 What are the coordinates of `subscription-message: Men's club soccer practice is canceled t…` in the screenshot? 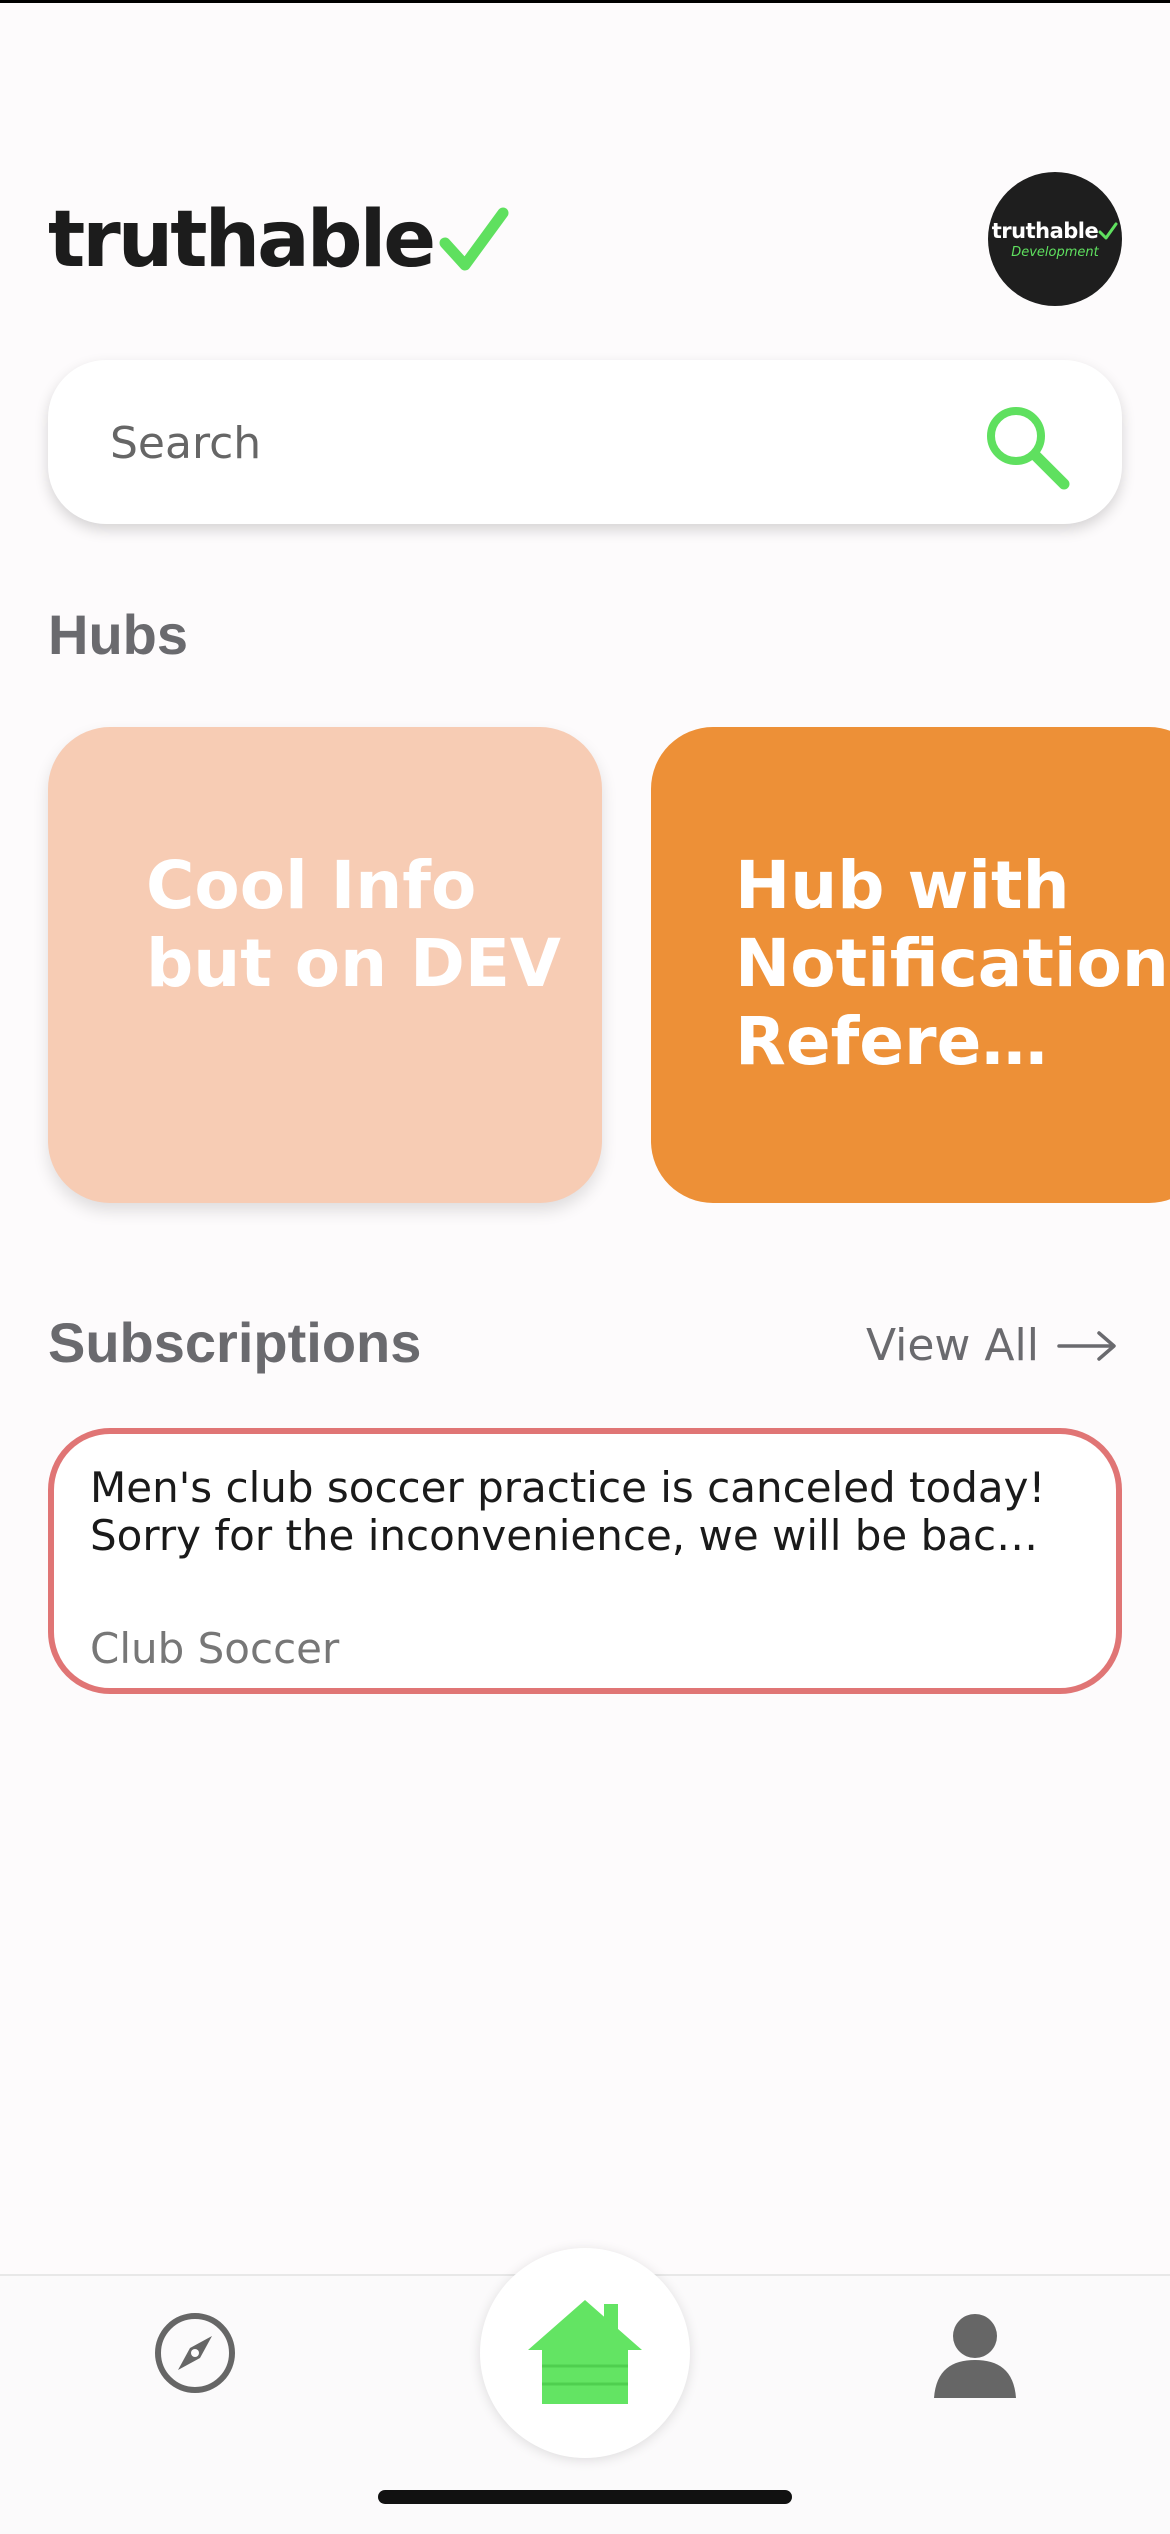 It's located at (568, 1512).